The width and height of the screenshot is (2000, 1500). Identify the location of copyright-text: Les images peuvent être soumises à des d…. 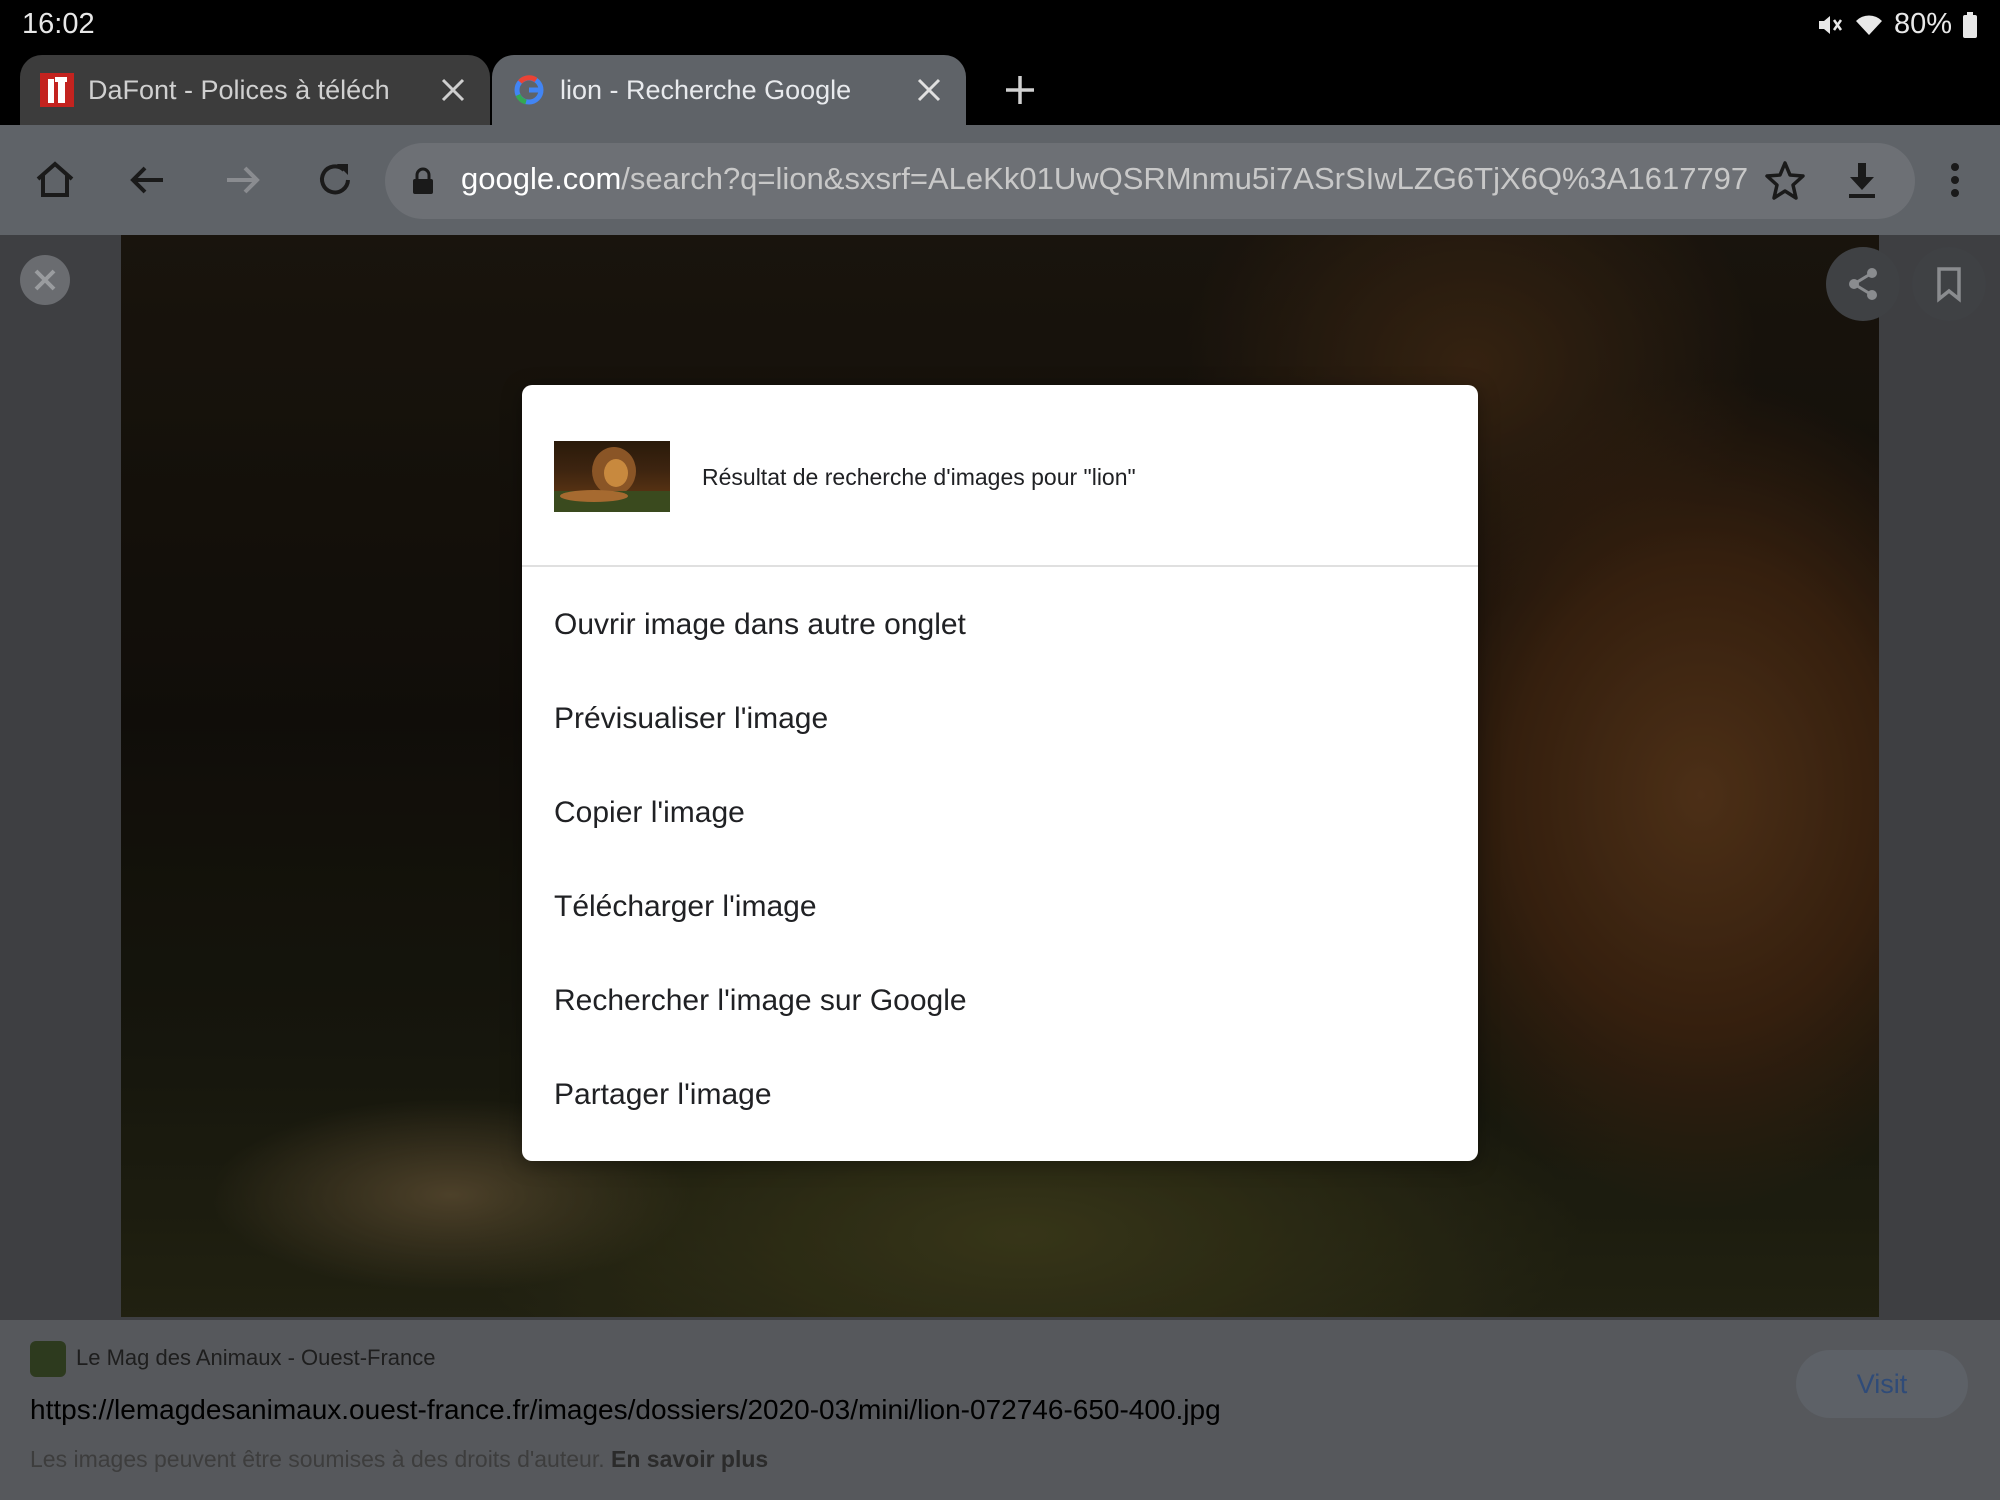
(317, 1459).